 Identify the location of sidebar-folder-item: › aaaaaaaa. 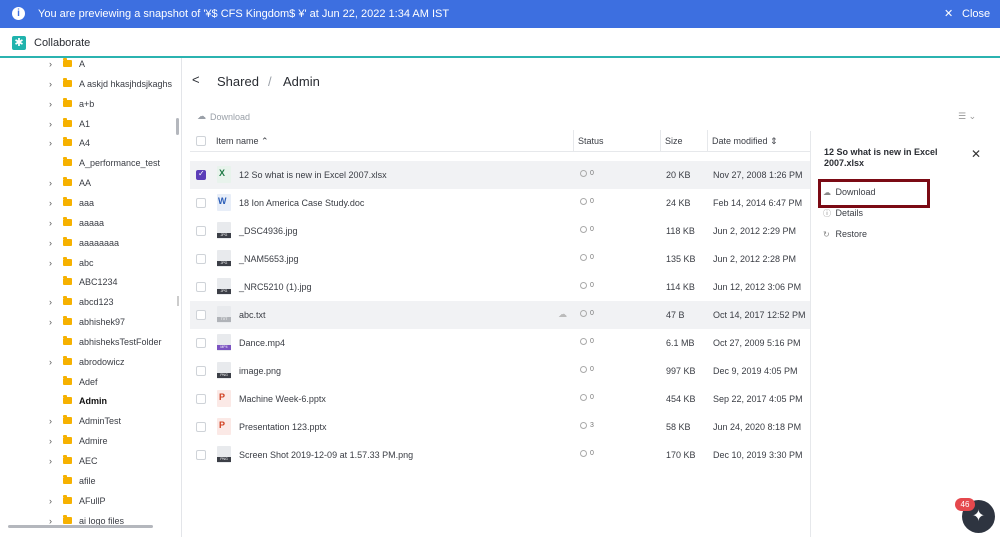
(88, 243).